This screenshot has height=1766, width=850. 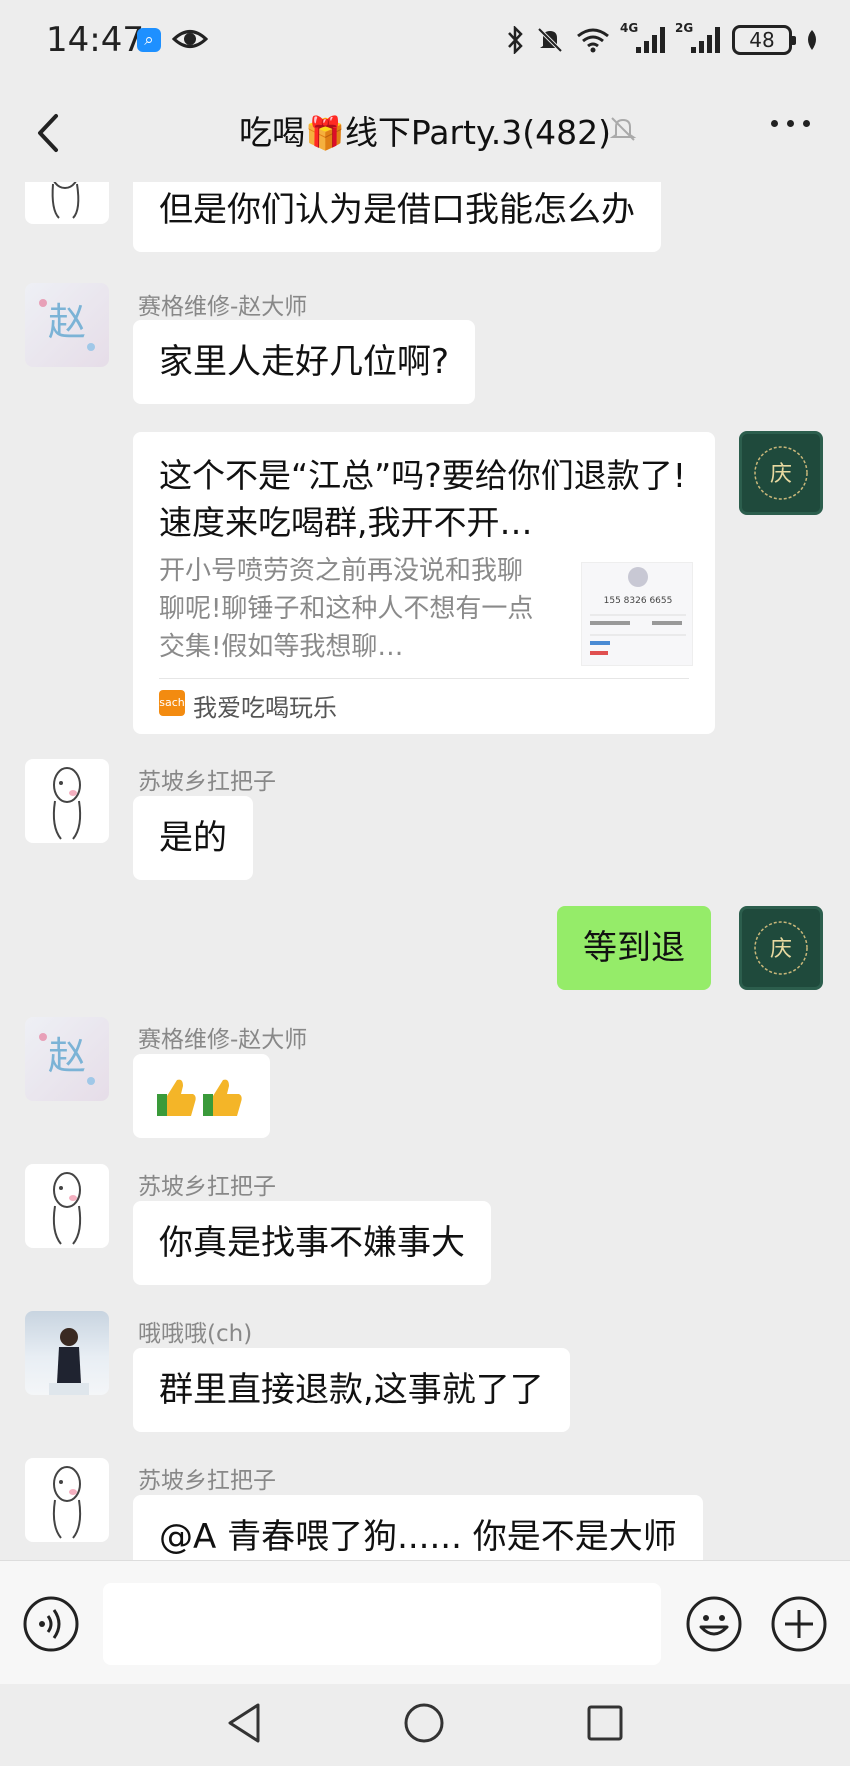 What do you see at coordinates (425, 40) in the screenshot?
I see `status-bar: 14:47 ⌕ 4G 2G 48` at bounding box center [425, 40].